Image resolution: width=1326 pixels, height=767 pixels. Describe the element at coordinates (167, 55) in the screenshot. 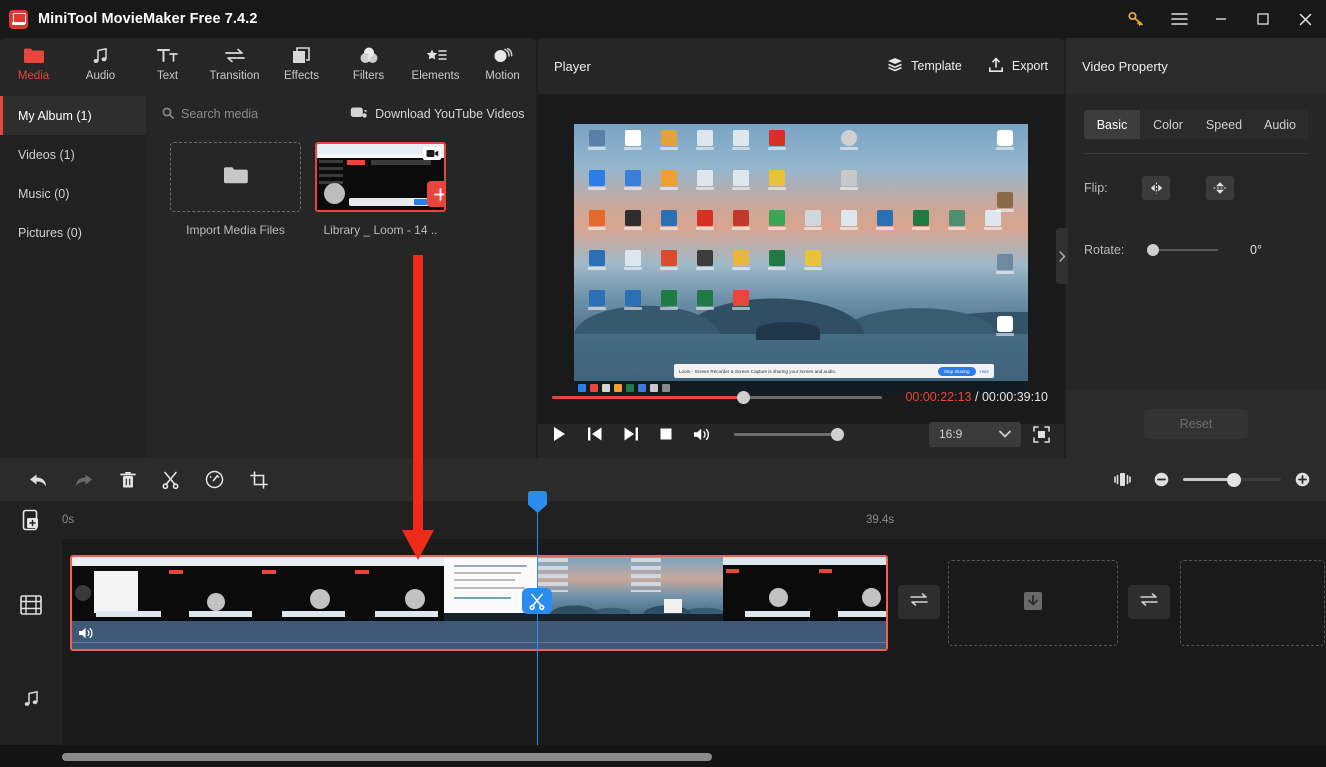

I see `text-icon` at that location.